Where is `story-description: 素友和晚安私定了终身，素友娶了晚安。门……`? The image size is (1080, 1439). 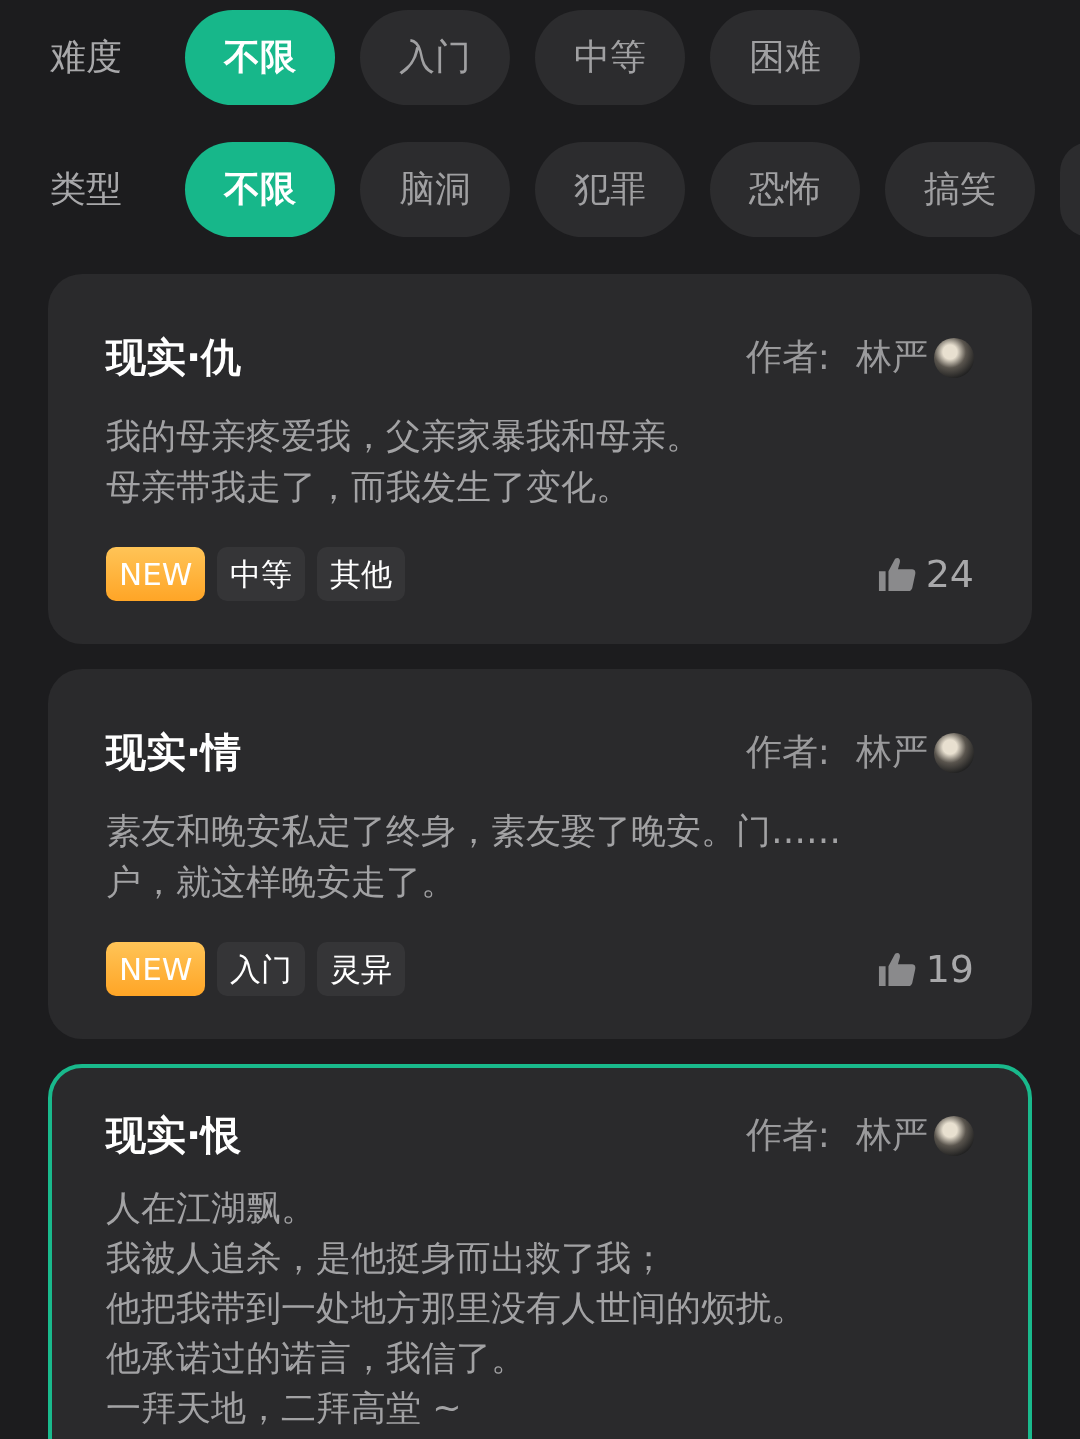 story-description: 素友和晚安私定了终身，素友娶了晚安。门…… is located at coordinates (474, 831).